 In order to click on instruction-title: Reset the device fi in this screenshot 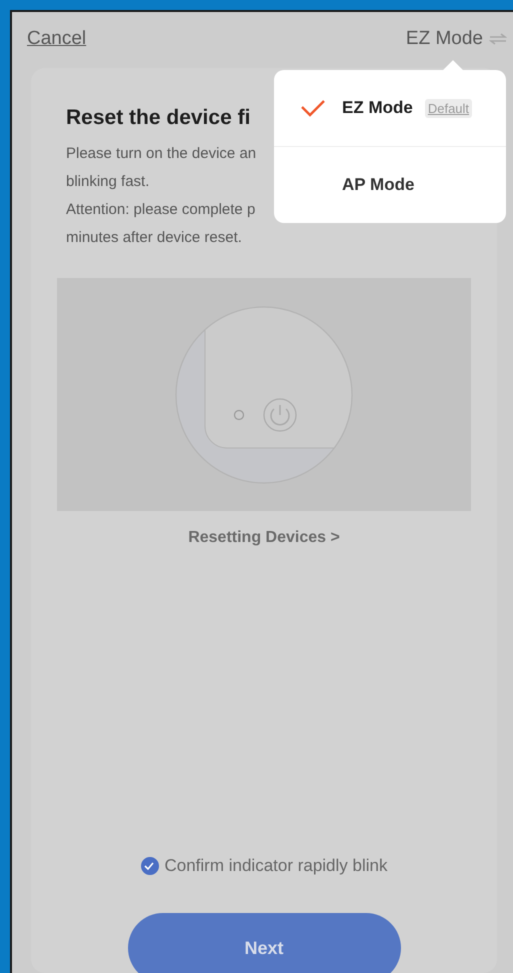, I will do `click(158, 118)`.